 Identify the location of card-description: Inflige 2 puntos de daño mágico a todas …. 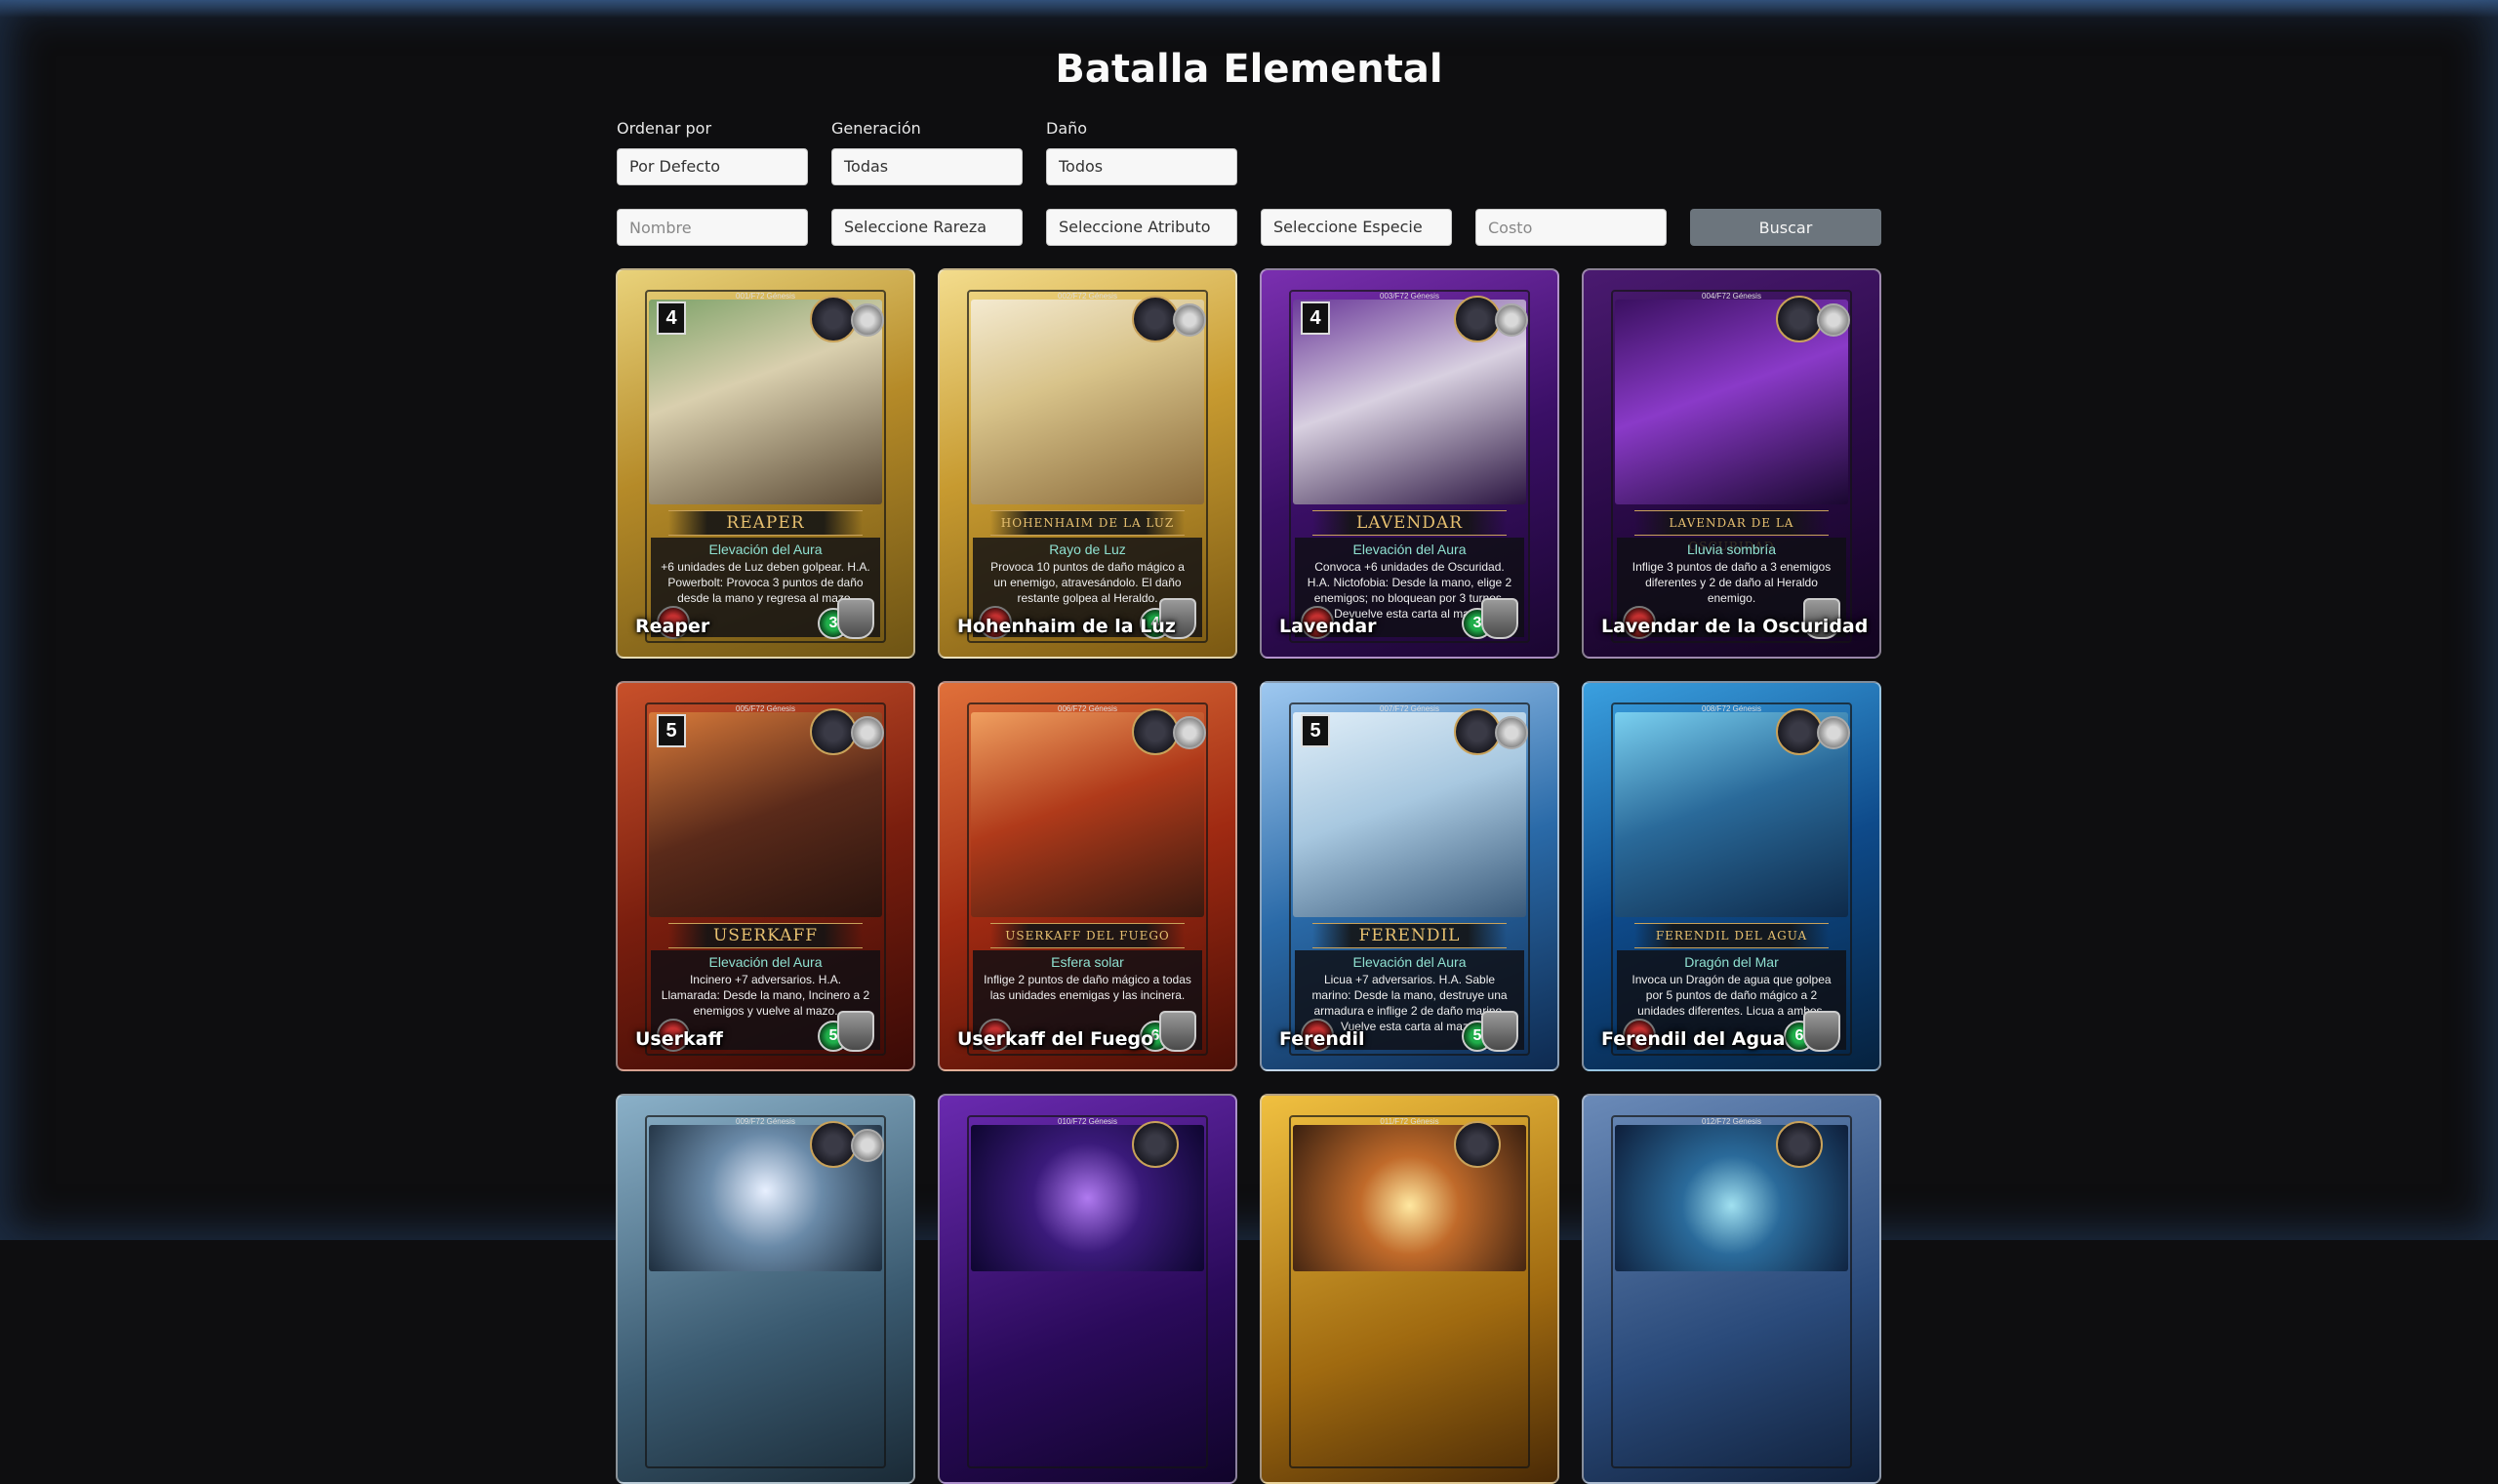
(1087, 987).